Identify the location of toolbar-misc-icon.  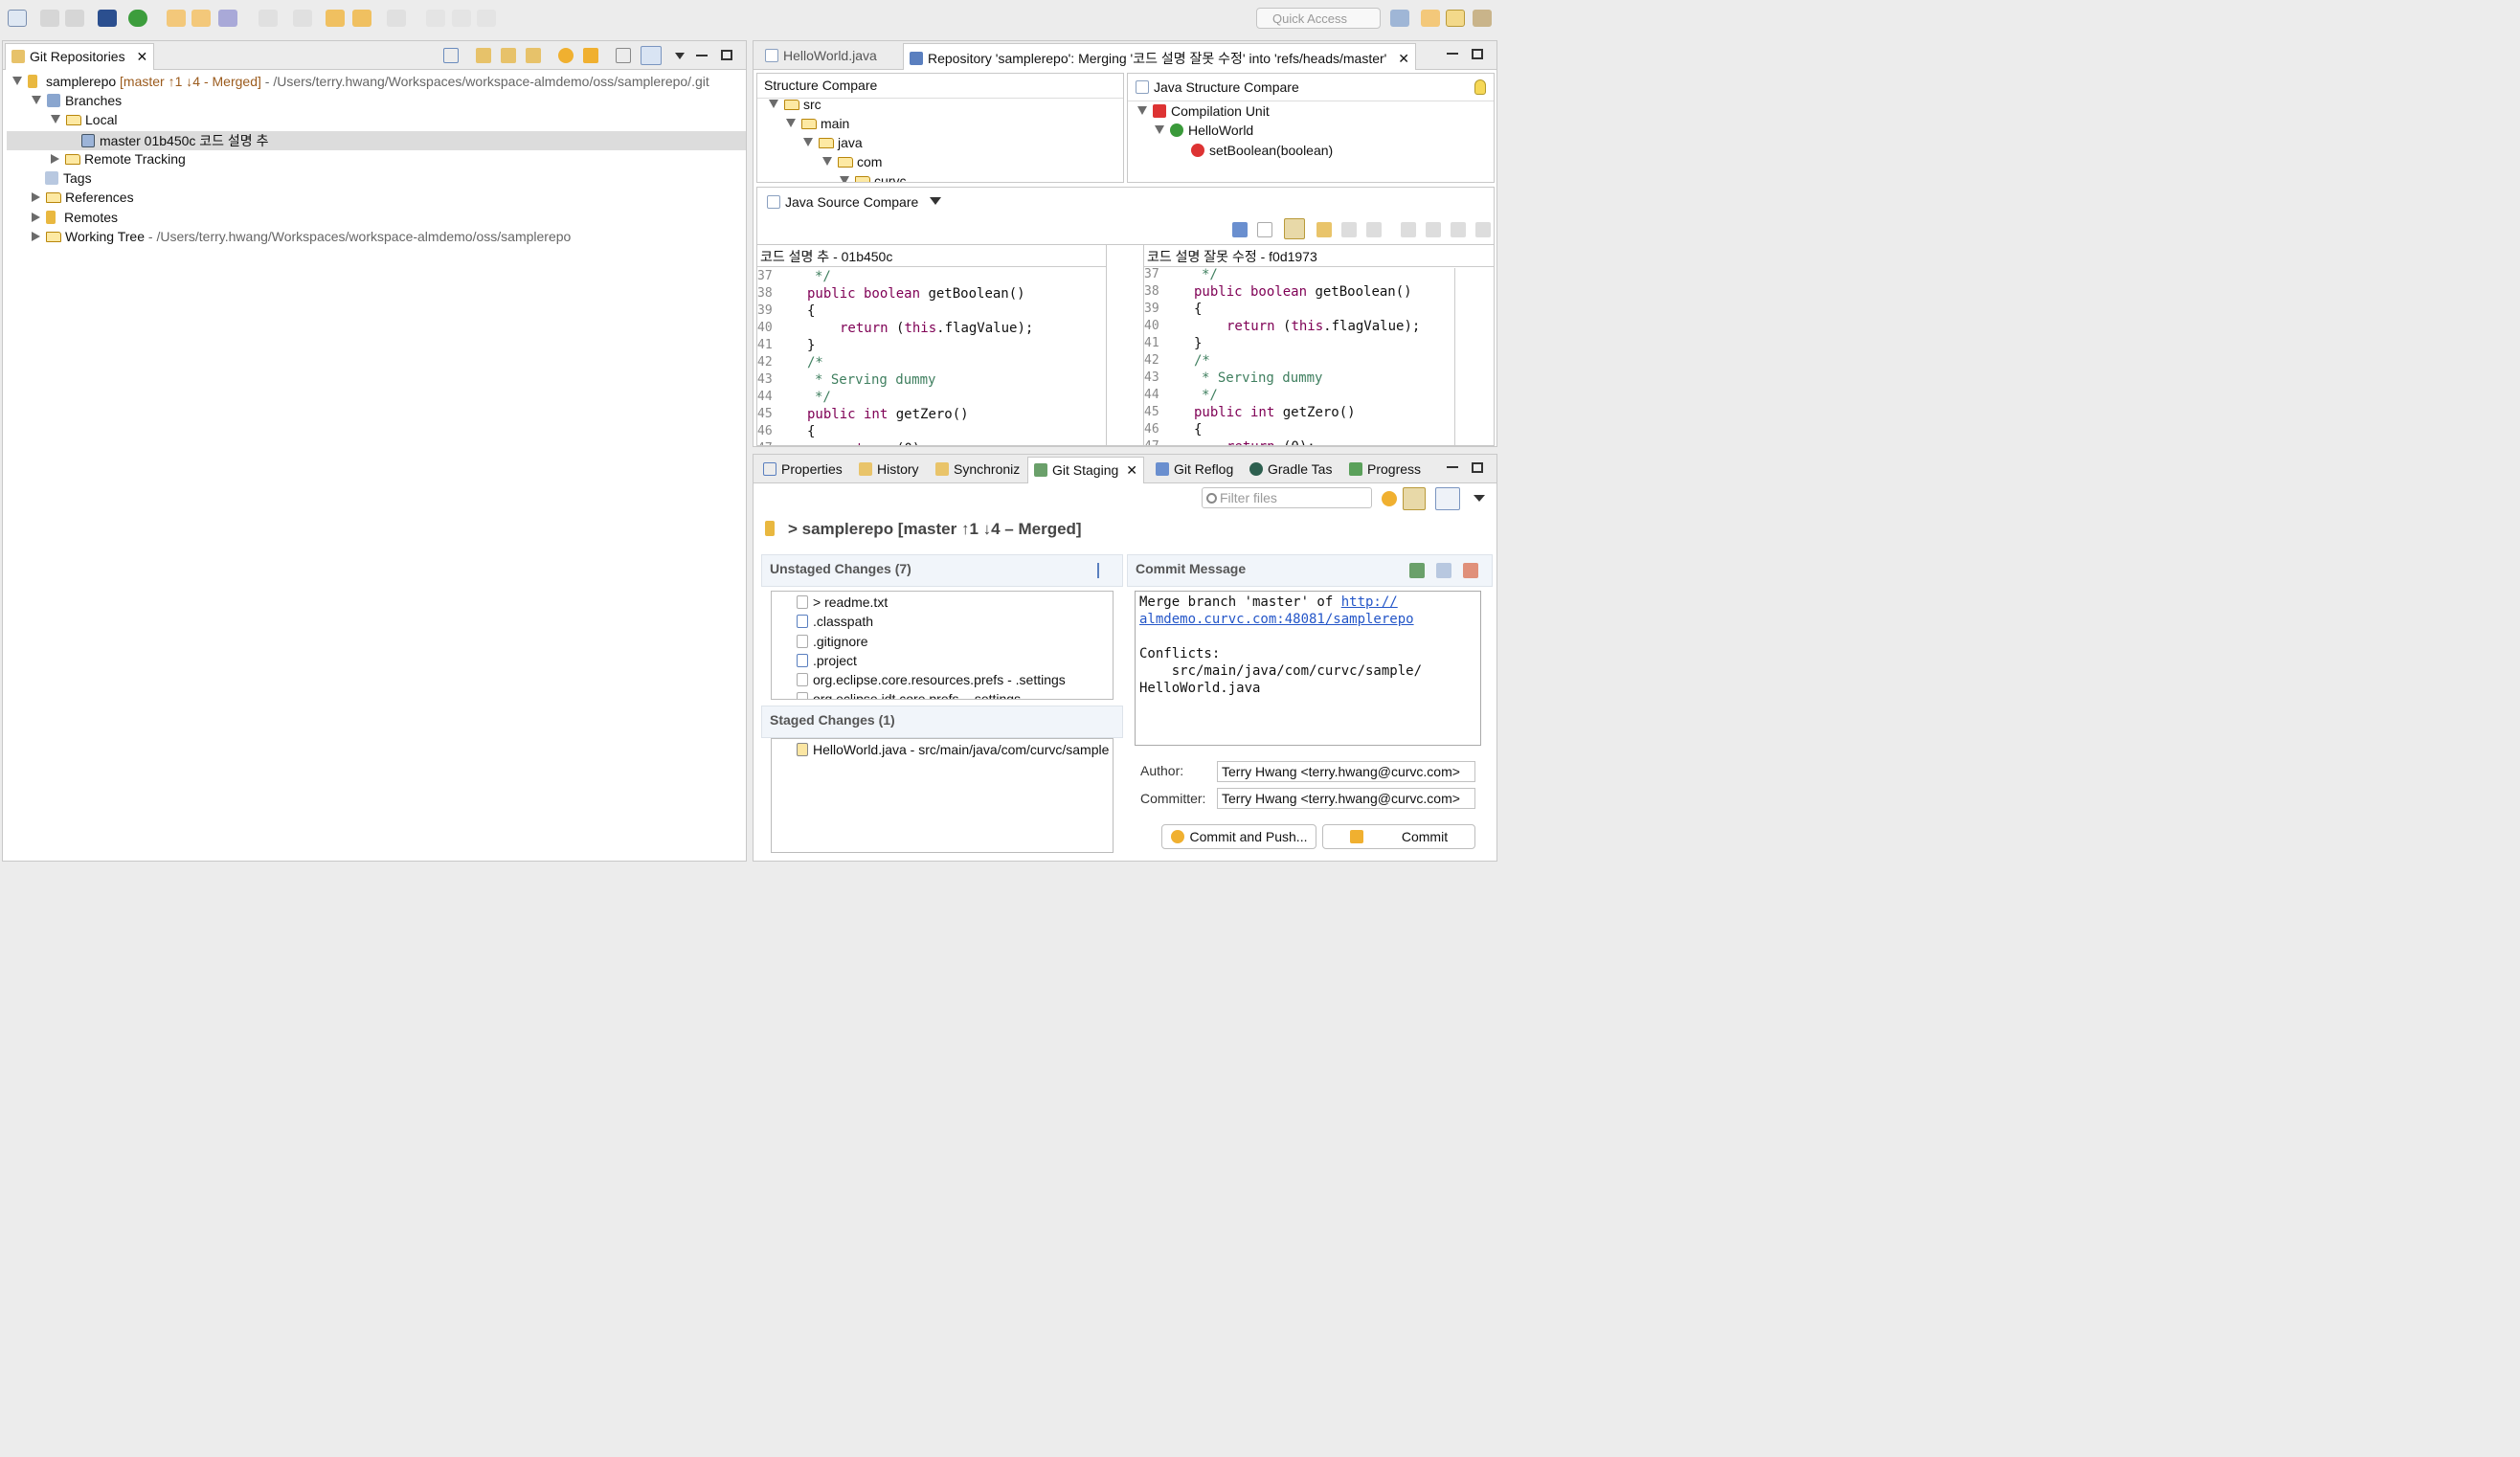
(436, 18).